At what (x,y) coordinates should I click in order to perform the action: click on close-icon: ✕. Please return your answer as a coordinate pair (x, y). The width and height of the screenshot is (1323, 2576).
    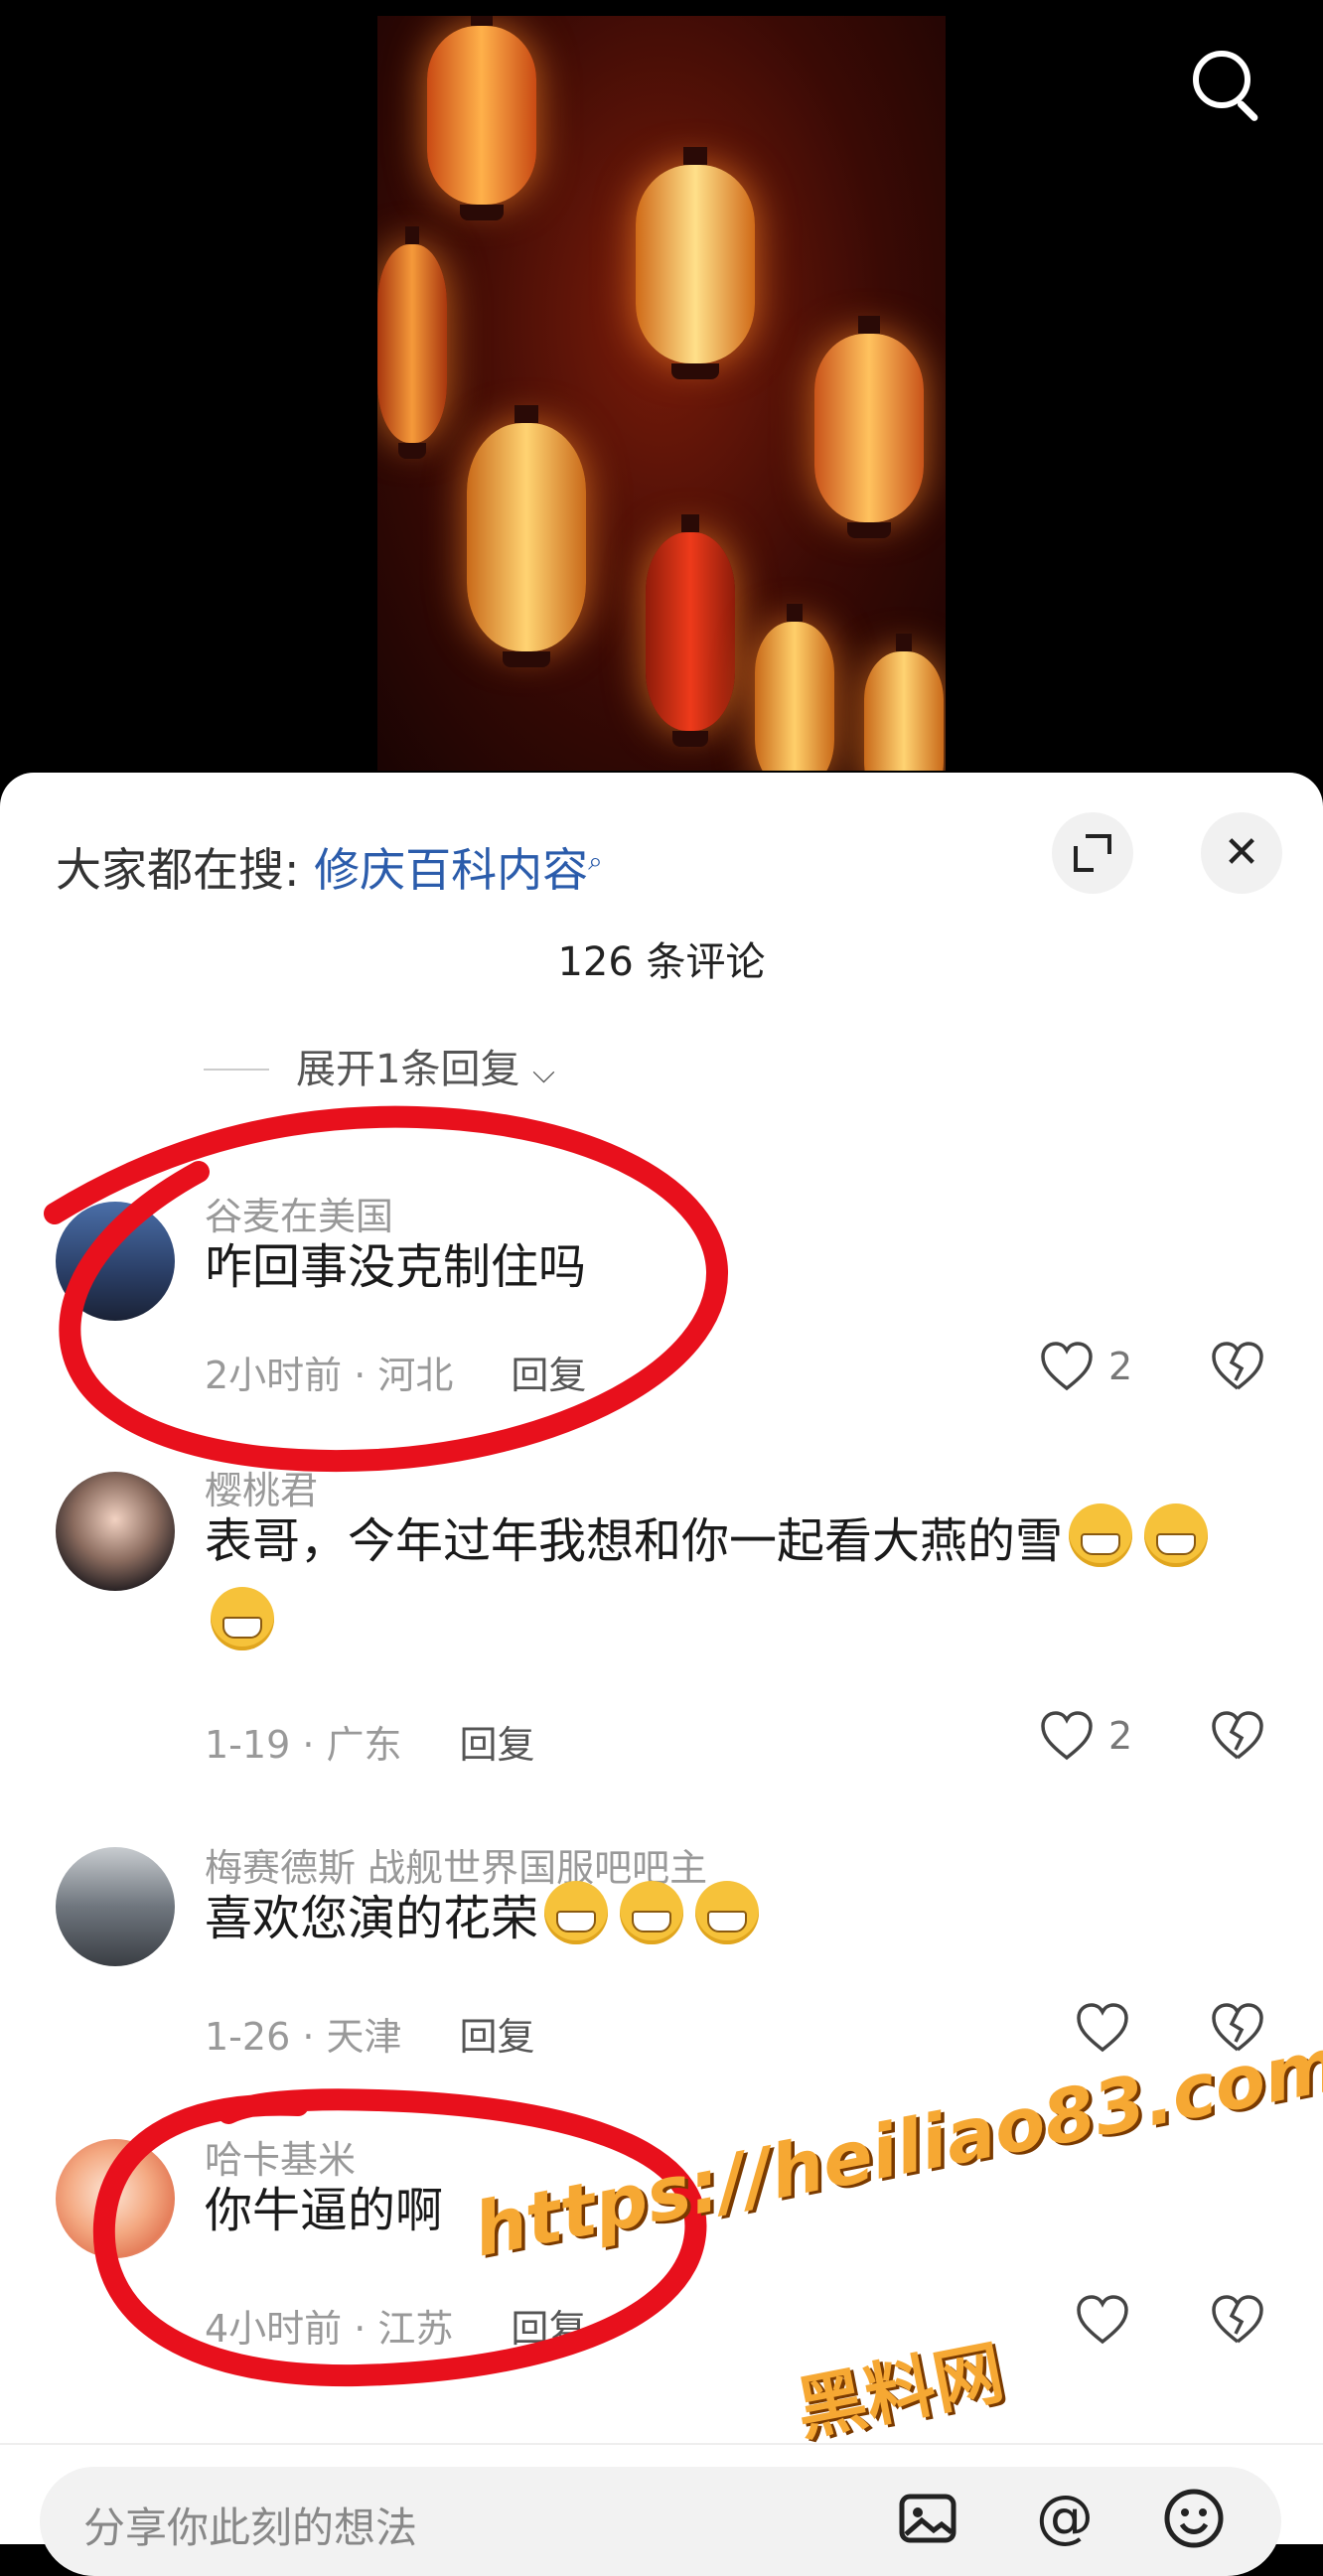
    Looking at the image, I should click on (1241, 853).